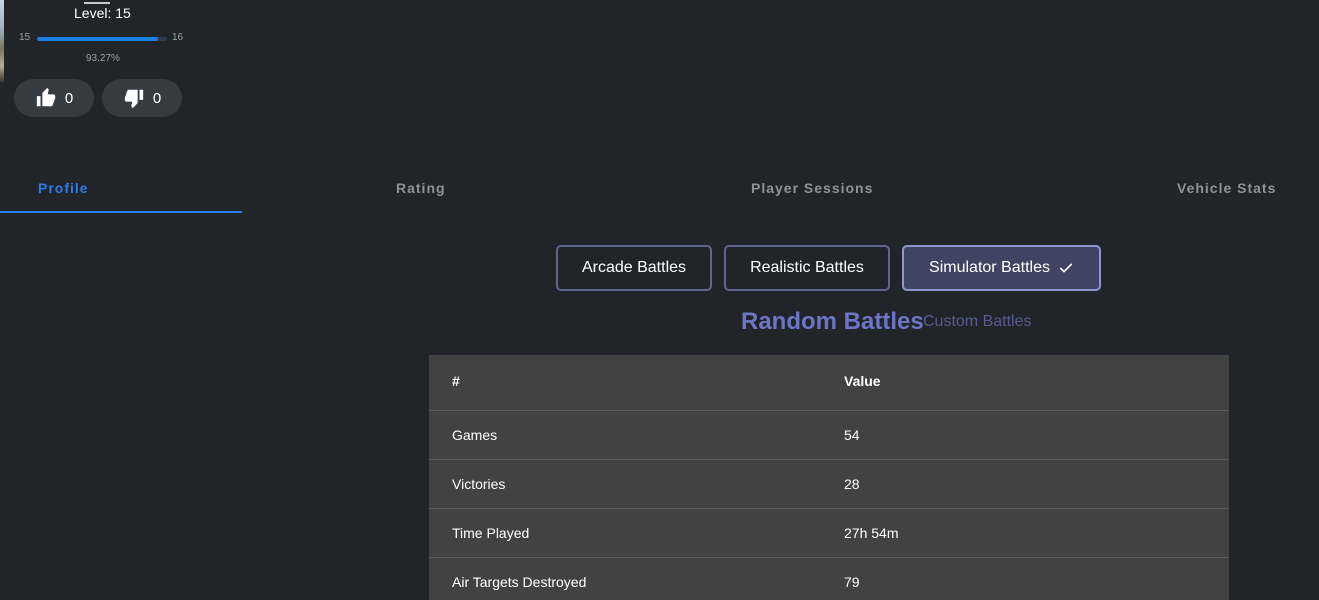 The height and width of the screenshot is (600, 1319). What do you see at coordinates (852, 484) in the screenshot?
I see `stat-value: 28` at bounding box center [852, 484].